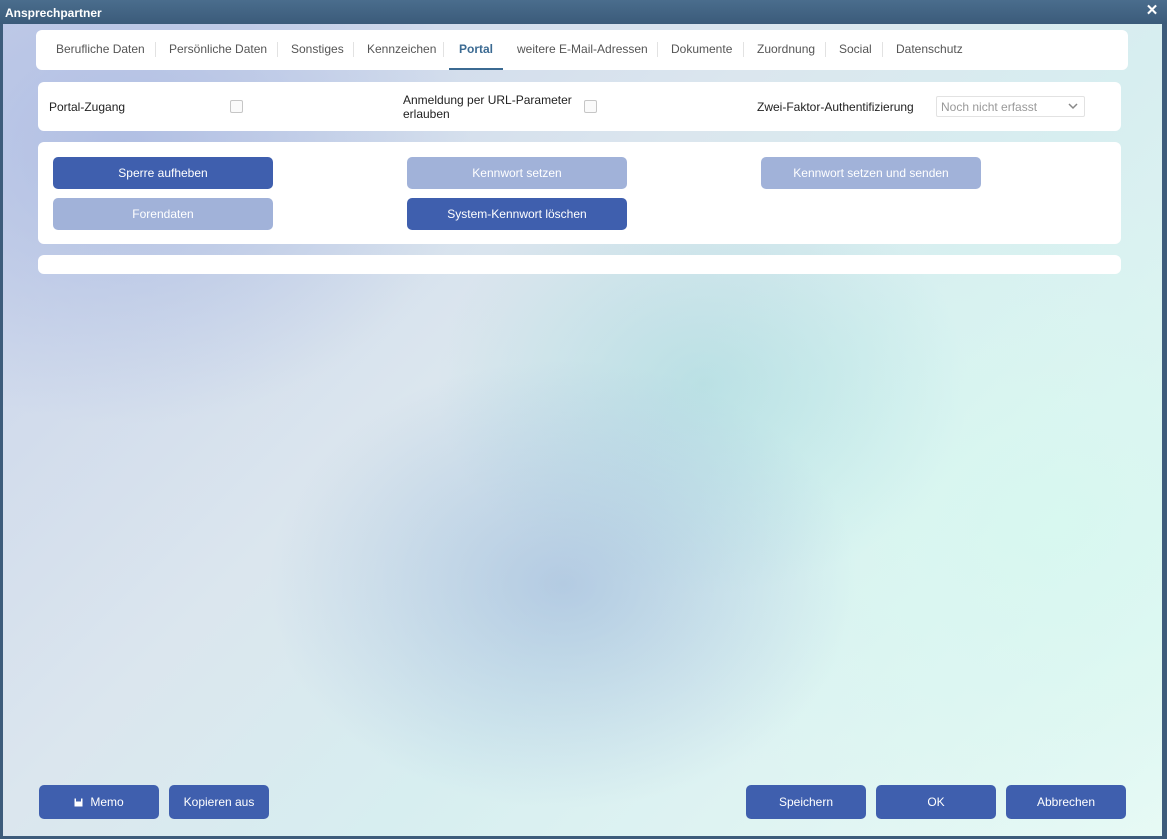  What do you see at coordinates (579, 264) in the screenshot?
I see `empty-panel` at bounding box center [579, 264].